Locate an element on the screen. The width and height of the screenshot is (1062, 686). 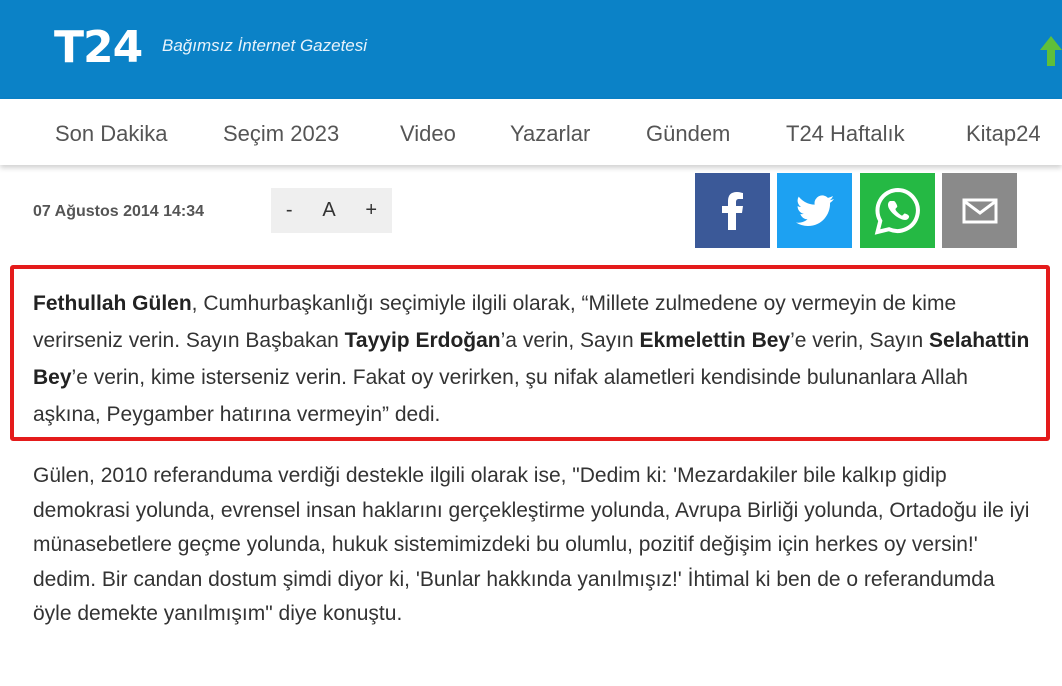
scroll-up-arrow-icon is located at coordinates (1051, 51).